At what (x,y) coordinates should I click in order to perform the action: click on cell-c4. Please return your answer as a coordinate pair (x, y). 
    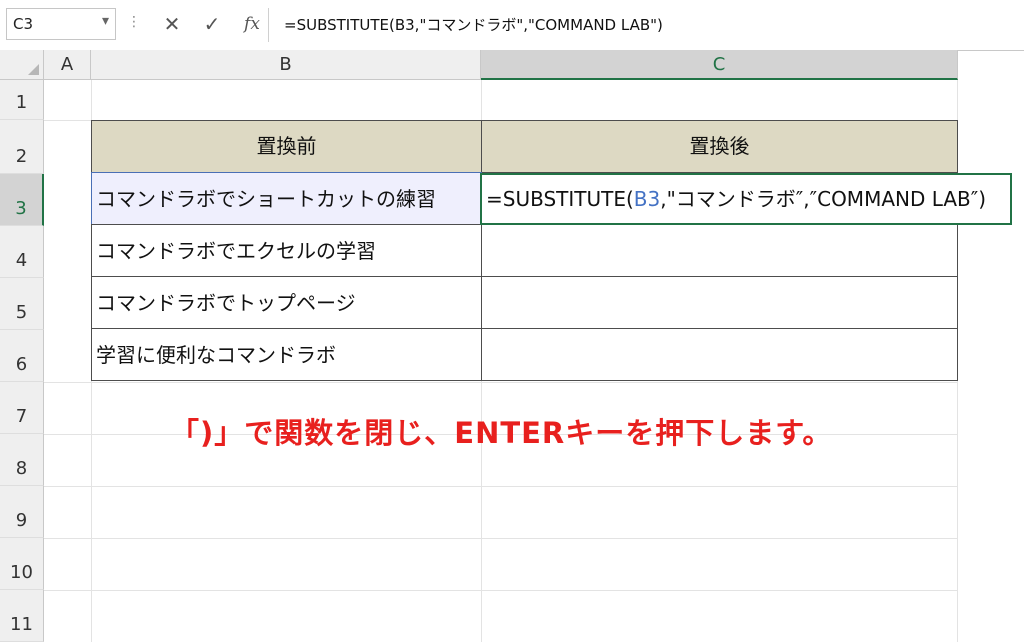
    Looking at the image, I should click on (719, 250).